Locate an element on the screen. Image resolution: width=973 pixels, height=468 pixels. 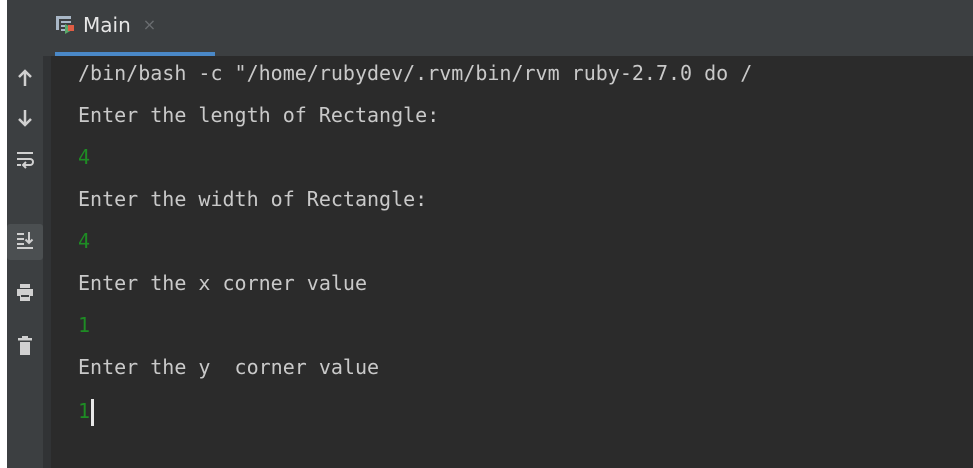
scroll-to-end-button is located at coordinates (25, 242).